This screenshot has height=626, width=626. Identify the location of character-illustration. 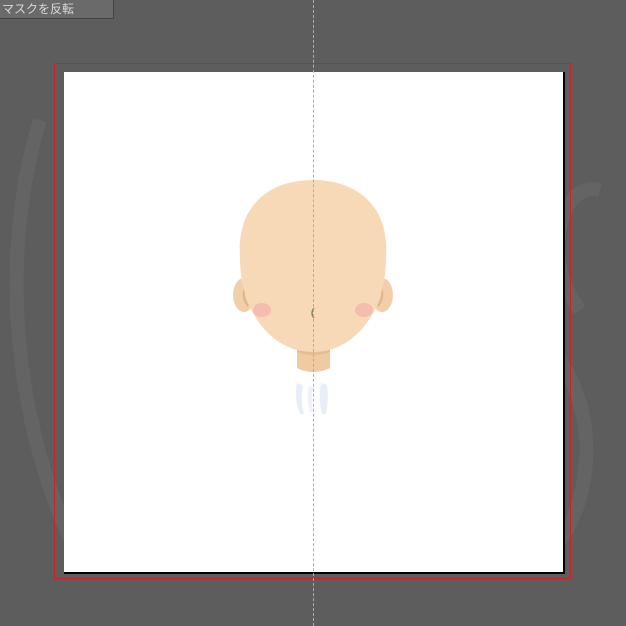
(313, 297).